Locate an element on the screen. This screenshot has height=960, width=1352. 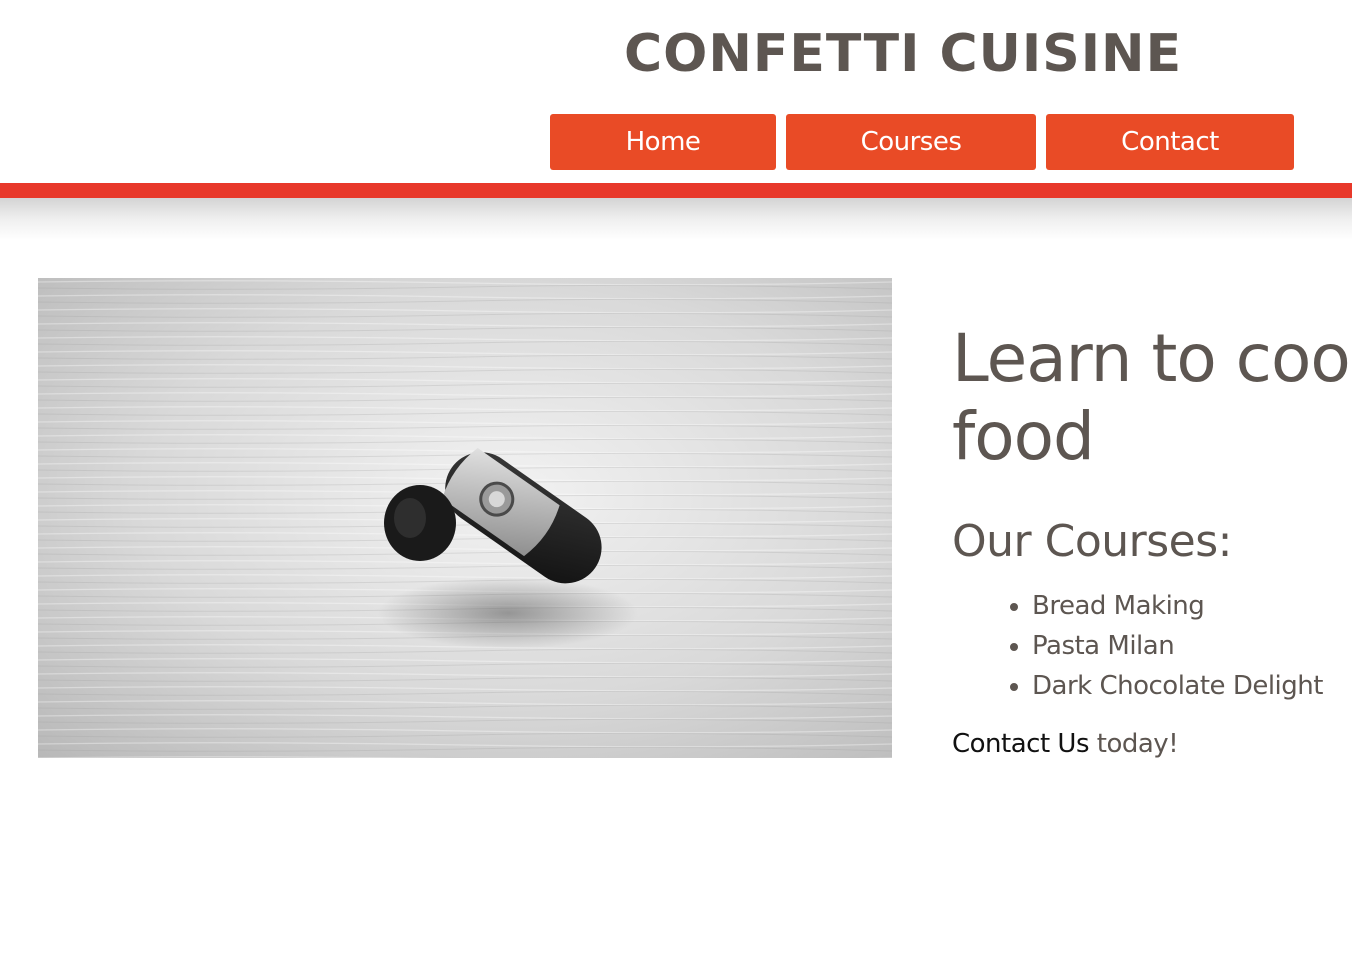
contact-cta-suffix: today! is located at coordinates (1134, 744).